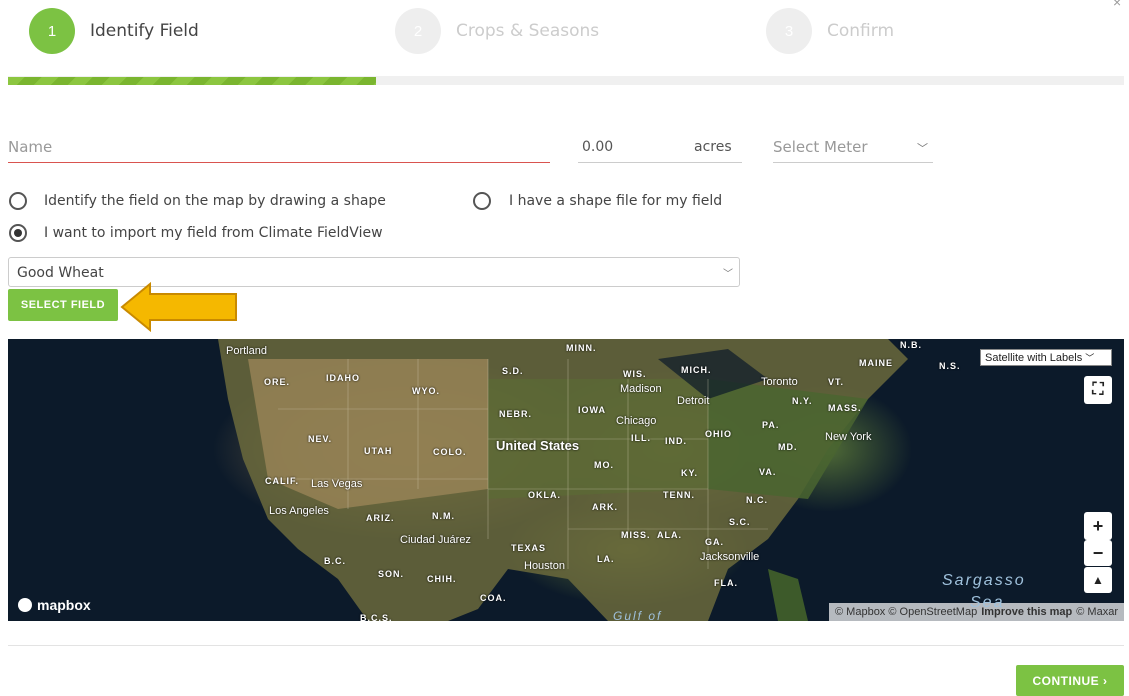  Describe the element at coordinates (279, 162) in the screenshot. I see `name-input-underline` at that location.